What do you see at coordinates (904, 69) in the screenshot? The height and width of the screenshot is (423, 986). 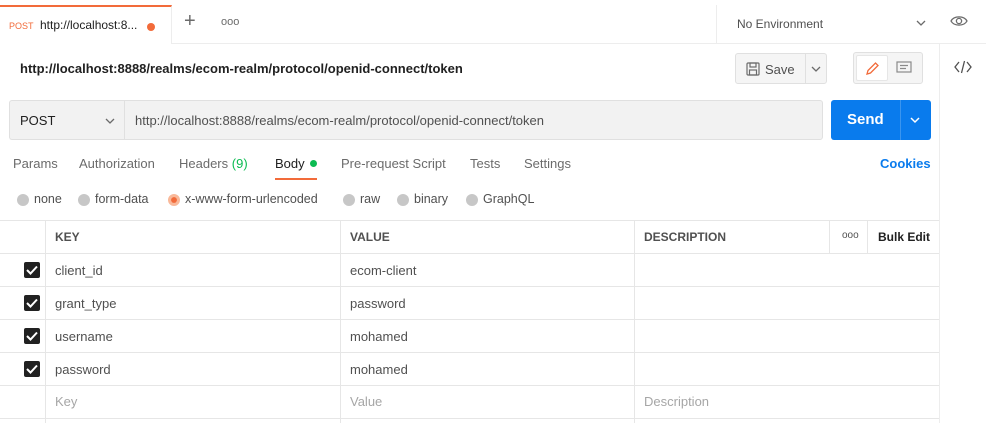 I see `comment-icon` at bounding box center [904, 69].